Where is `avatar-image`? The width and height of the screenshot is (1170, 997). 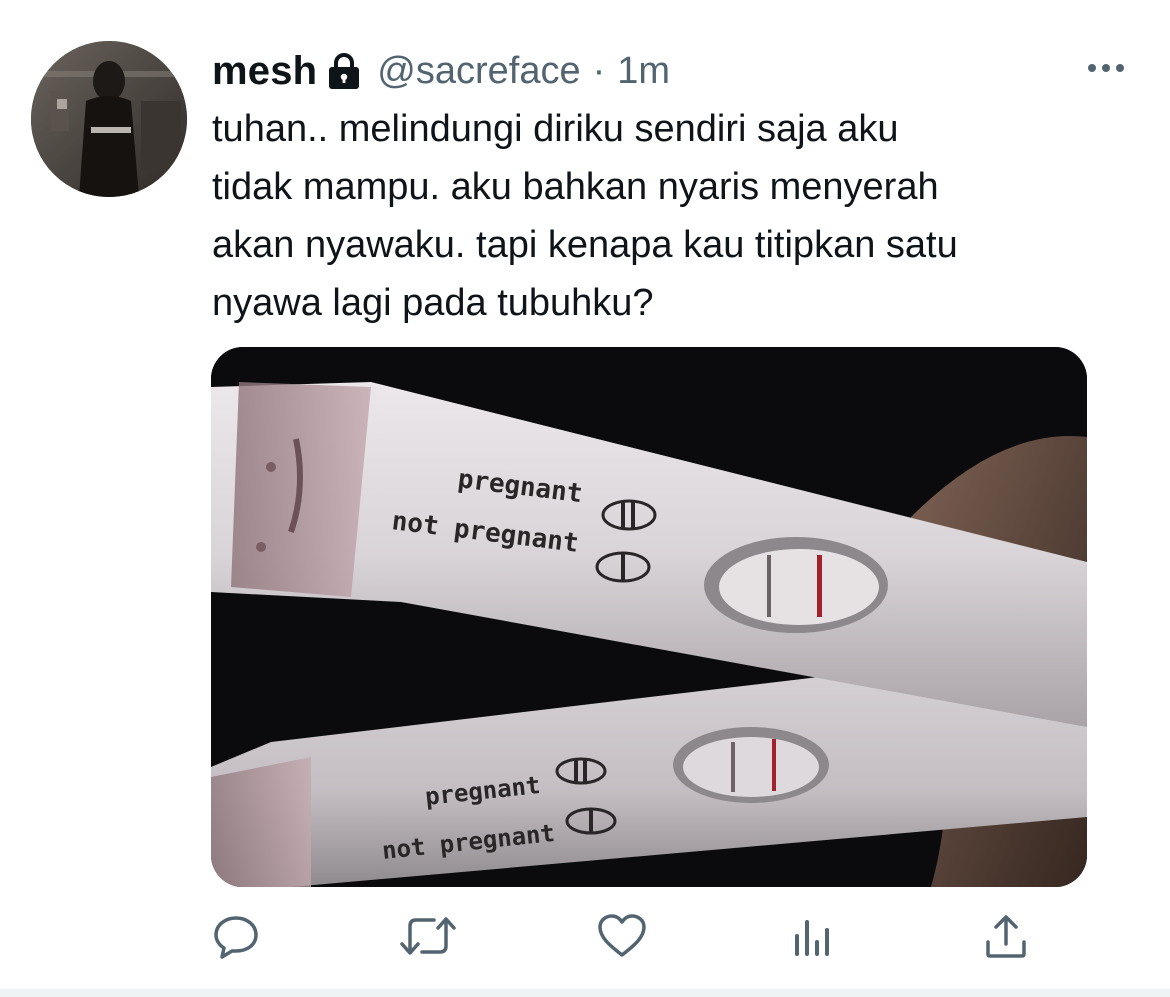
avatar-image is located at coordinates (109, 119).